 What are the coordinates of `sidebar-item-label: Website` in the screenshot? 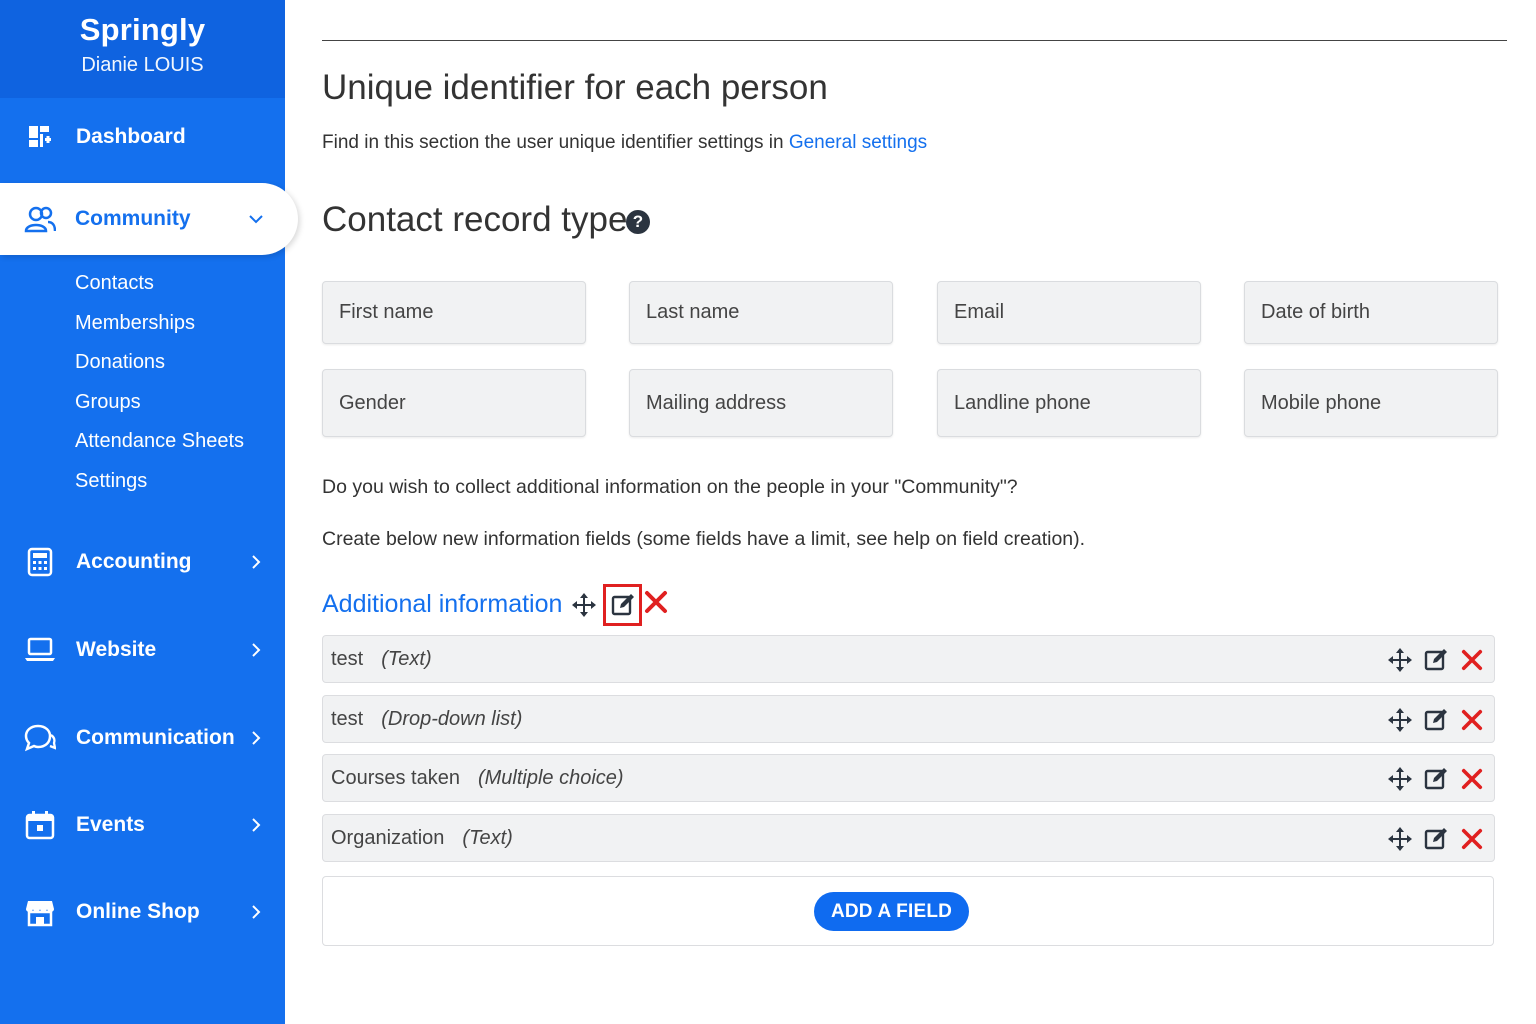 It's located at (116, 649).